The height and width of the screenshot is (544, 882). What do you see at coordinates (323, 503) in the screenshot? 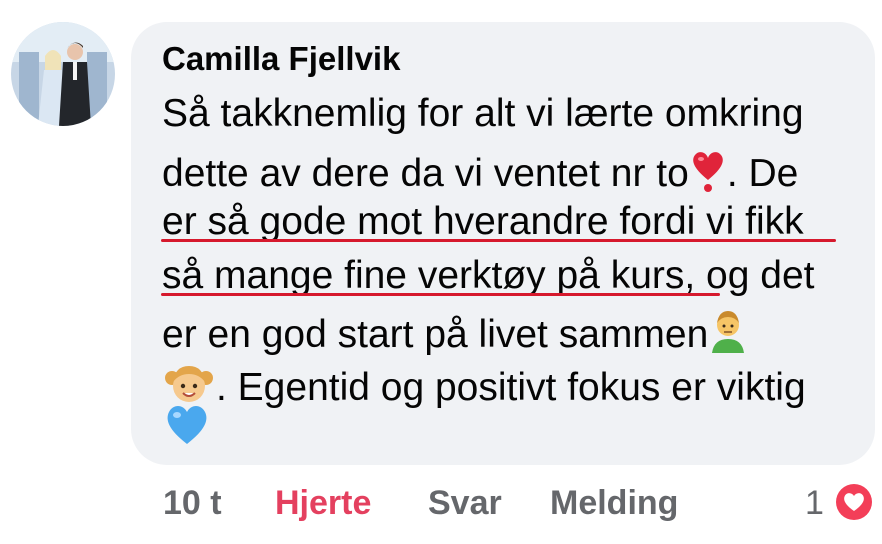
I see `heart-reaction-button: Hjerte` at bounding box center [323, 503].